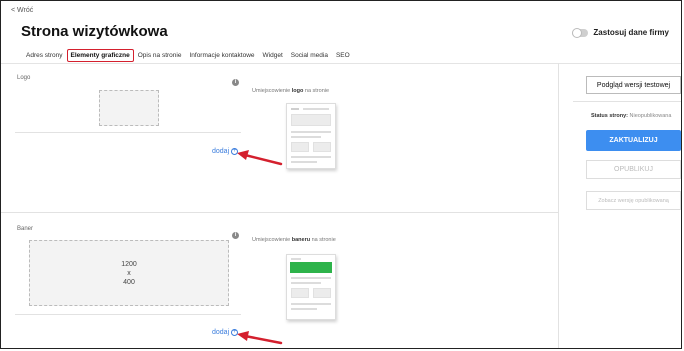 The height and width of the screenshot is (351, 684). What do you see at coordinates (94, 31) in the screenshot?
I see `page-title: Strona wizytówkowa` at bounding box center [94, 31].